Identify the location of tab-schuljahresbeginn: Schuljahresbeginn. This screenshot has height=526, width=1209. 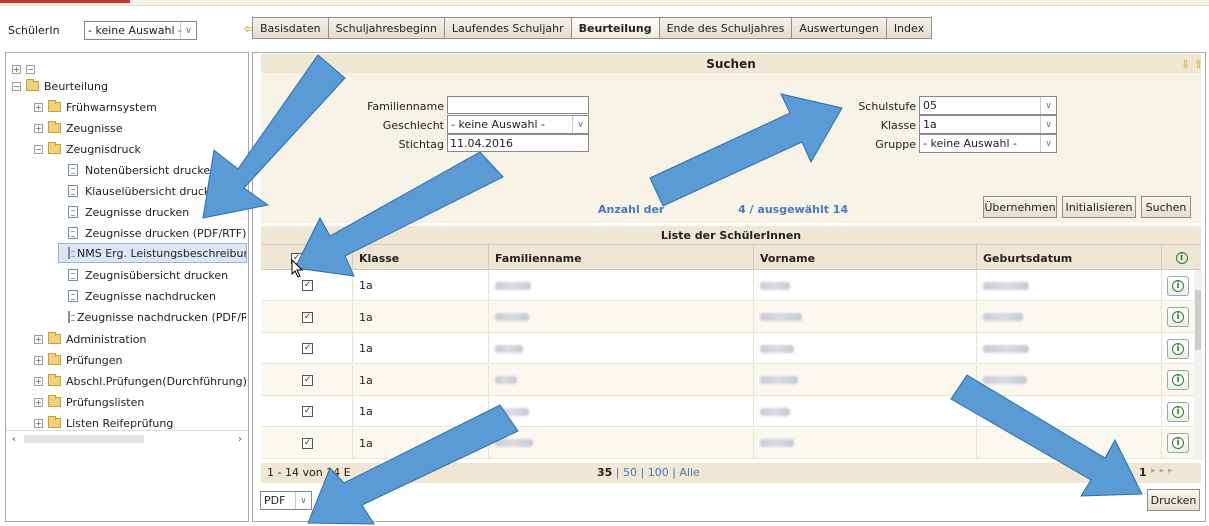
(385, 28).